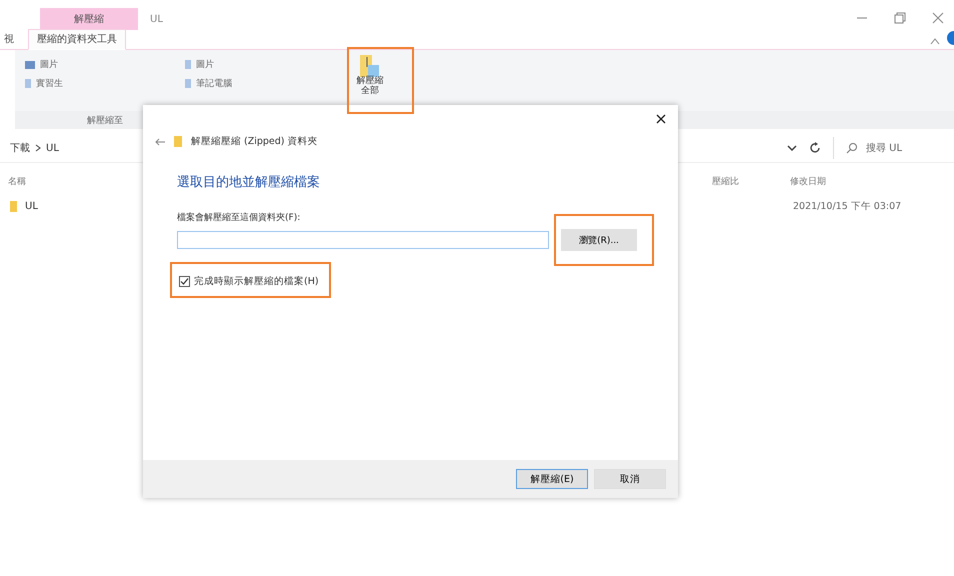 This screenshot has width=954, height=576. Describe the element at coordinates (270, 83) in the screenshot. I see `quick-access-item: 筆記電腦` at that location.